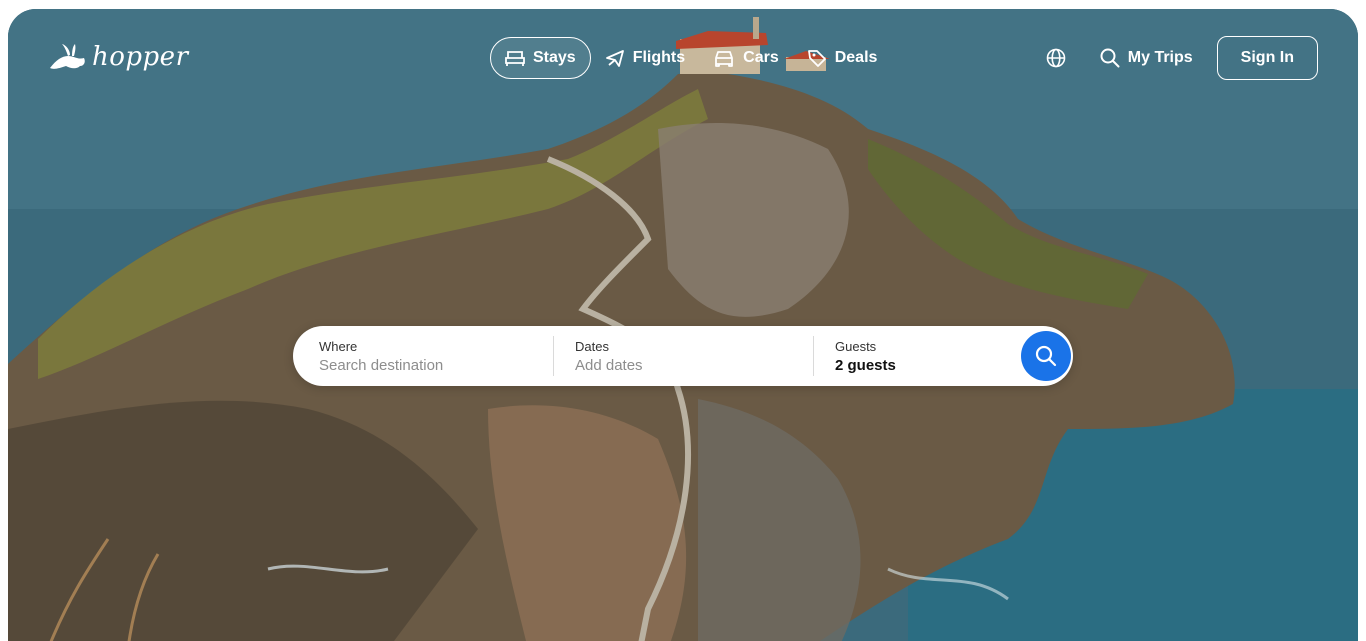 Image resolution: width=1366 pixels, height=641 pixels. What do you see at coordinates (1267, 58) in the screenshot?
I see `sign-in-button: Sign In` at bounding box center [1267, 58].